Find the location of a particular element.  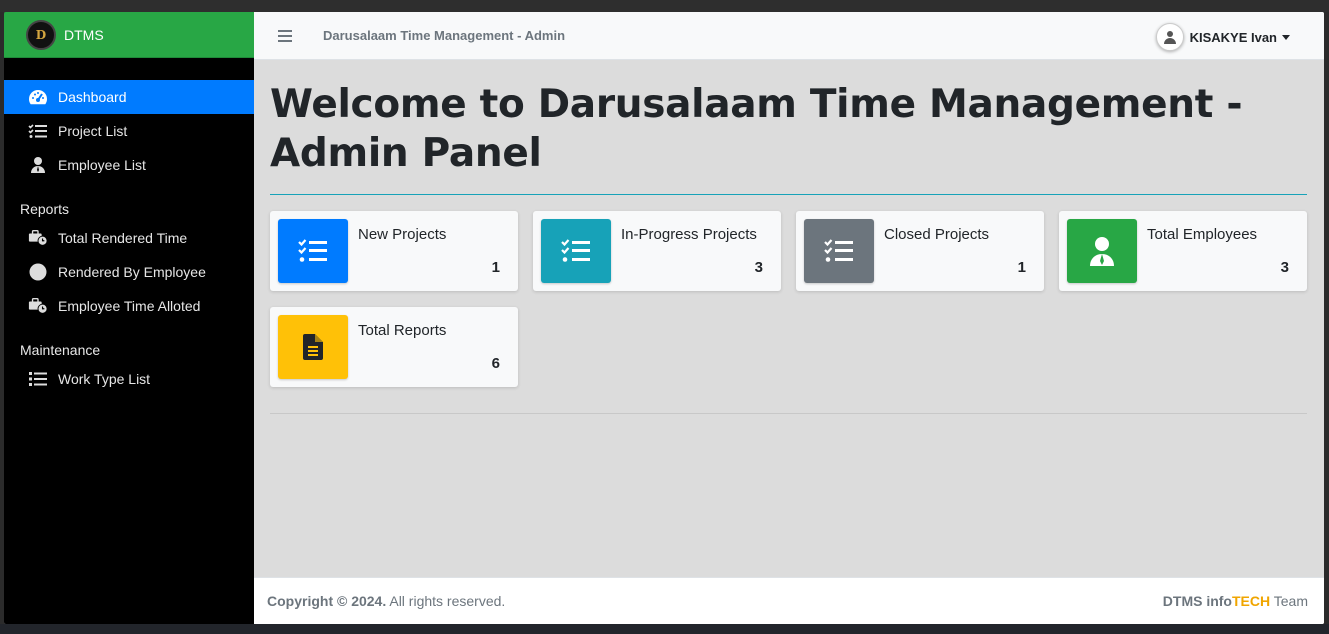

card-closed-projects: Closed Projects 1 is located at coordinates (920, 251).